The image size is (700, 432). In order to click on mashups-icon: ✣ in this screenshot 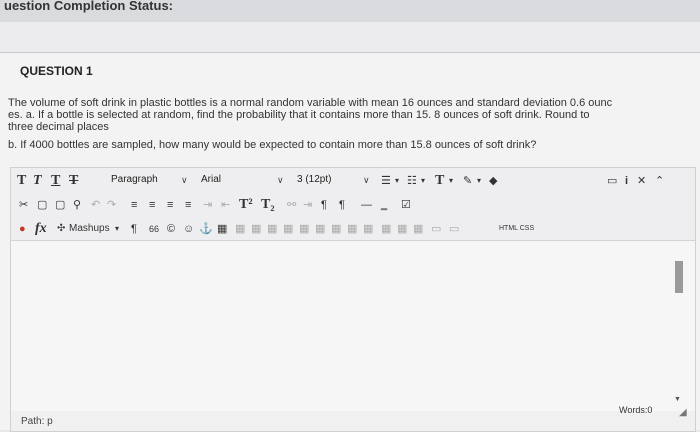, I will do `click(61, 229)`.